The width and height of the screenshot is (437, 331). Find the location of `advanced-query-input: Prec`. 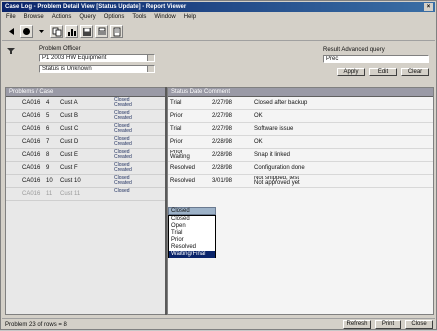

advanced-query-input: Prec is located at coordinates (376, 59).